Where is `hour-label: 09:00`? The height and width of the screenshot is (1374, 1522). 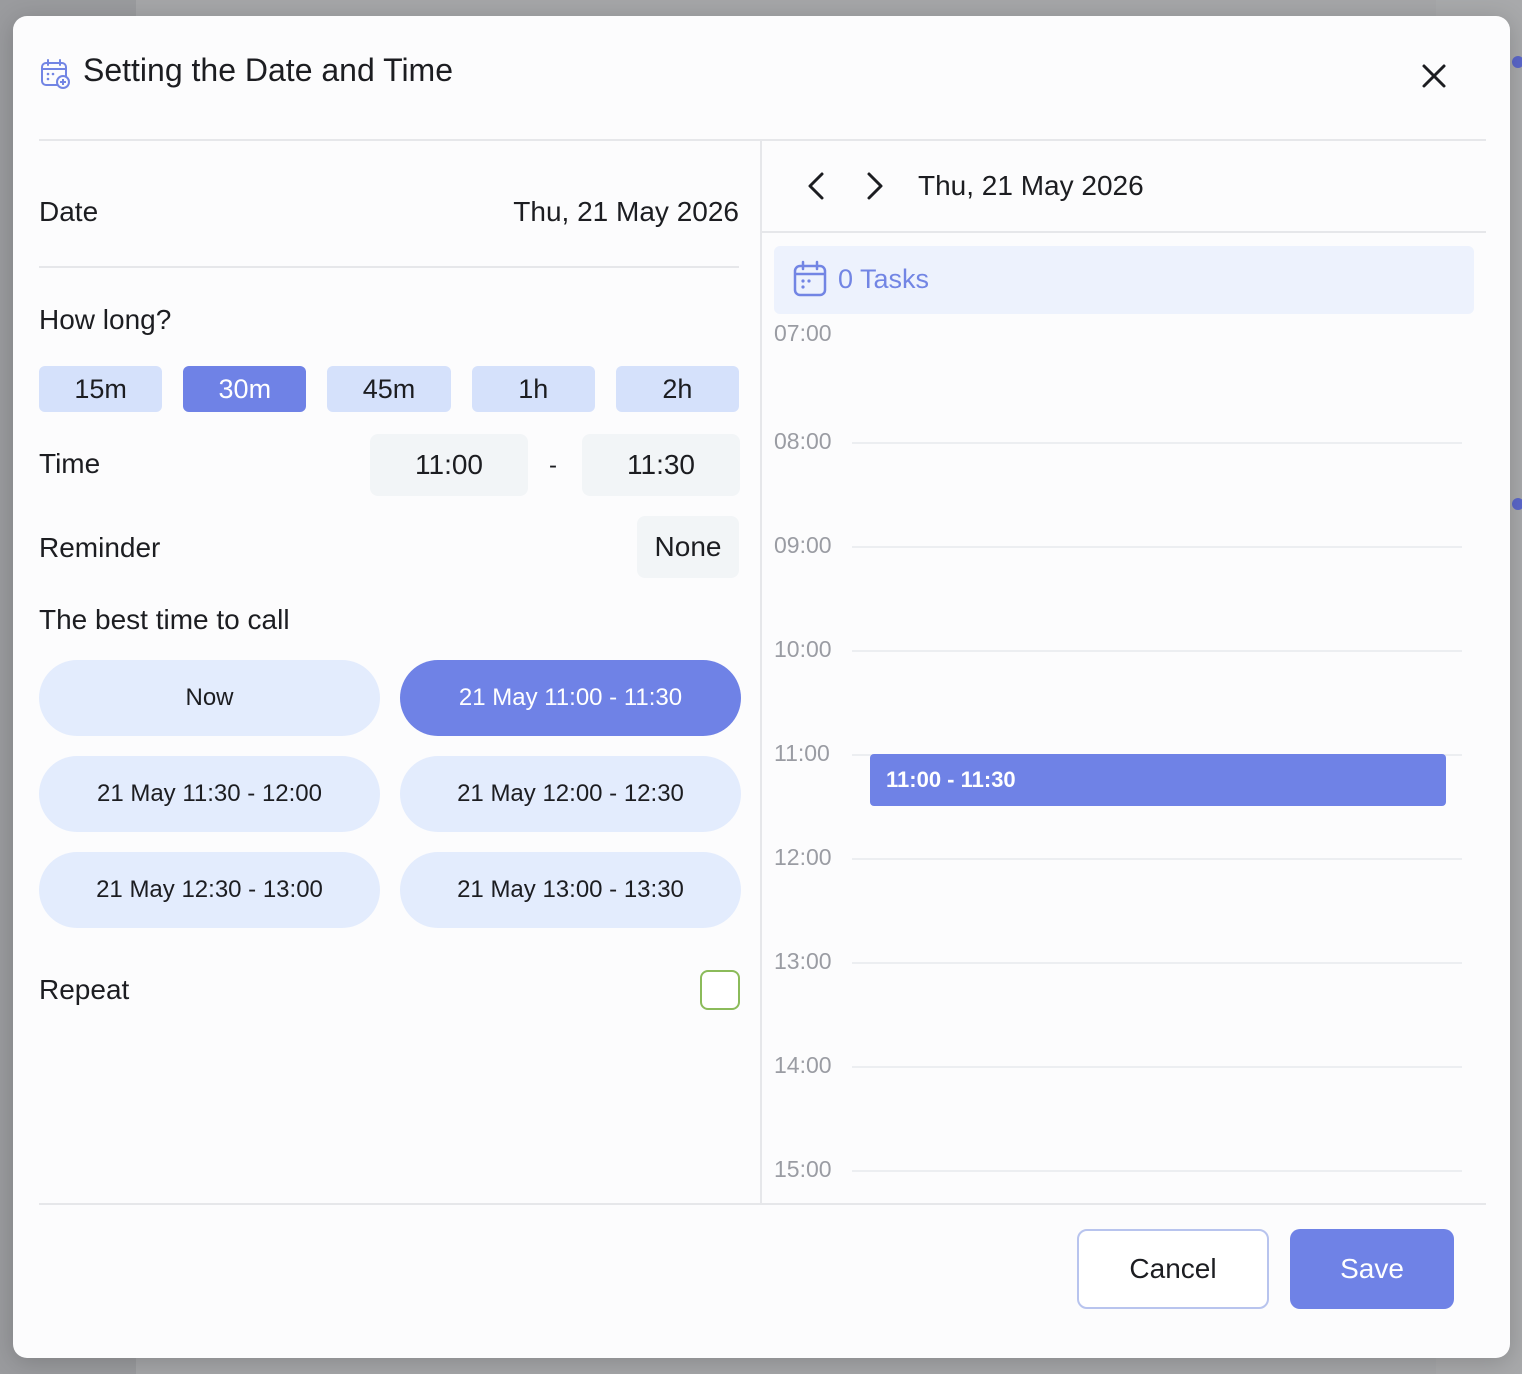 hour-label: 09:00 is located at coordinates (803, 545).